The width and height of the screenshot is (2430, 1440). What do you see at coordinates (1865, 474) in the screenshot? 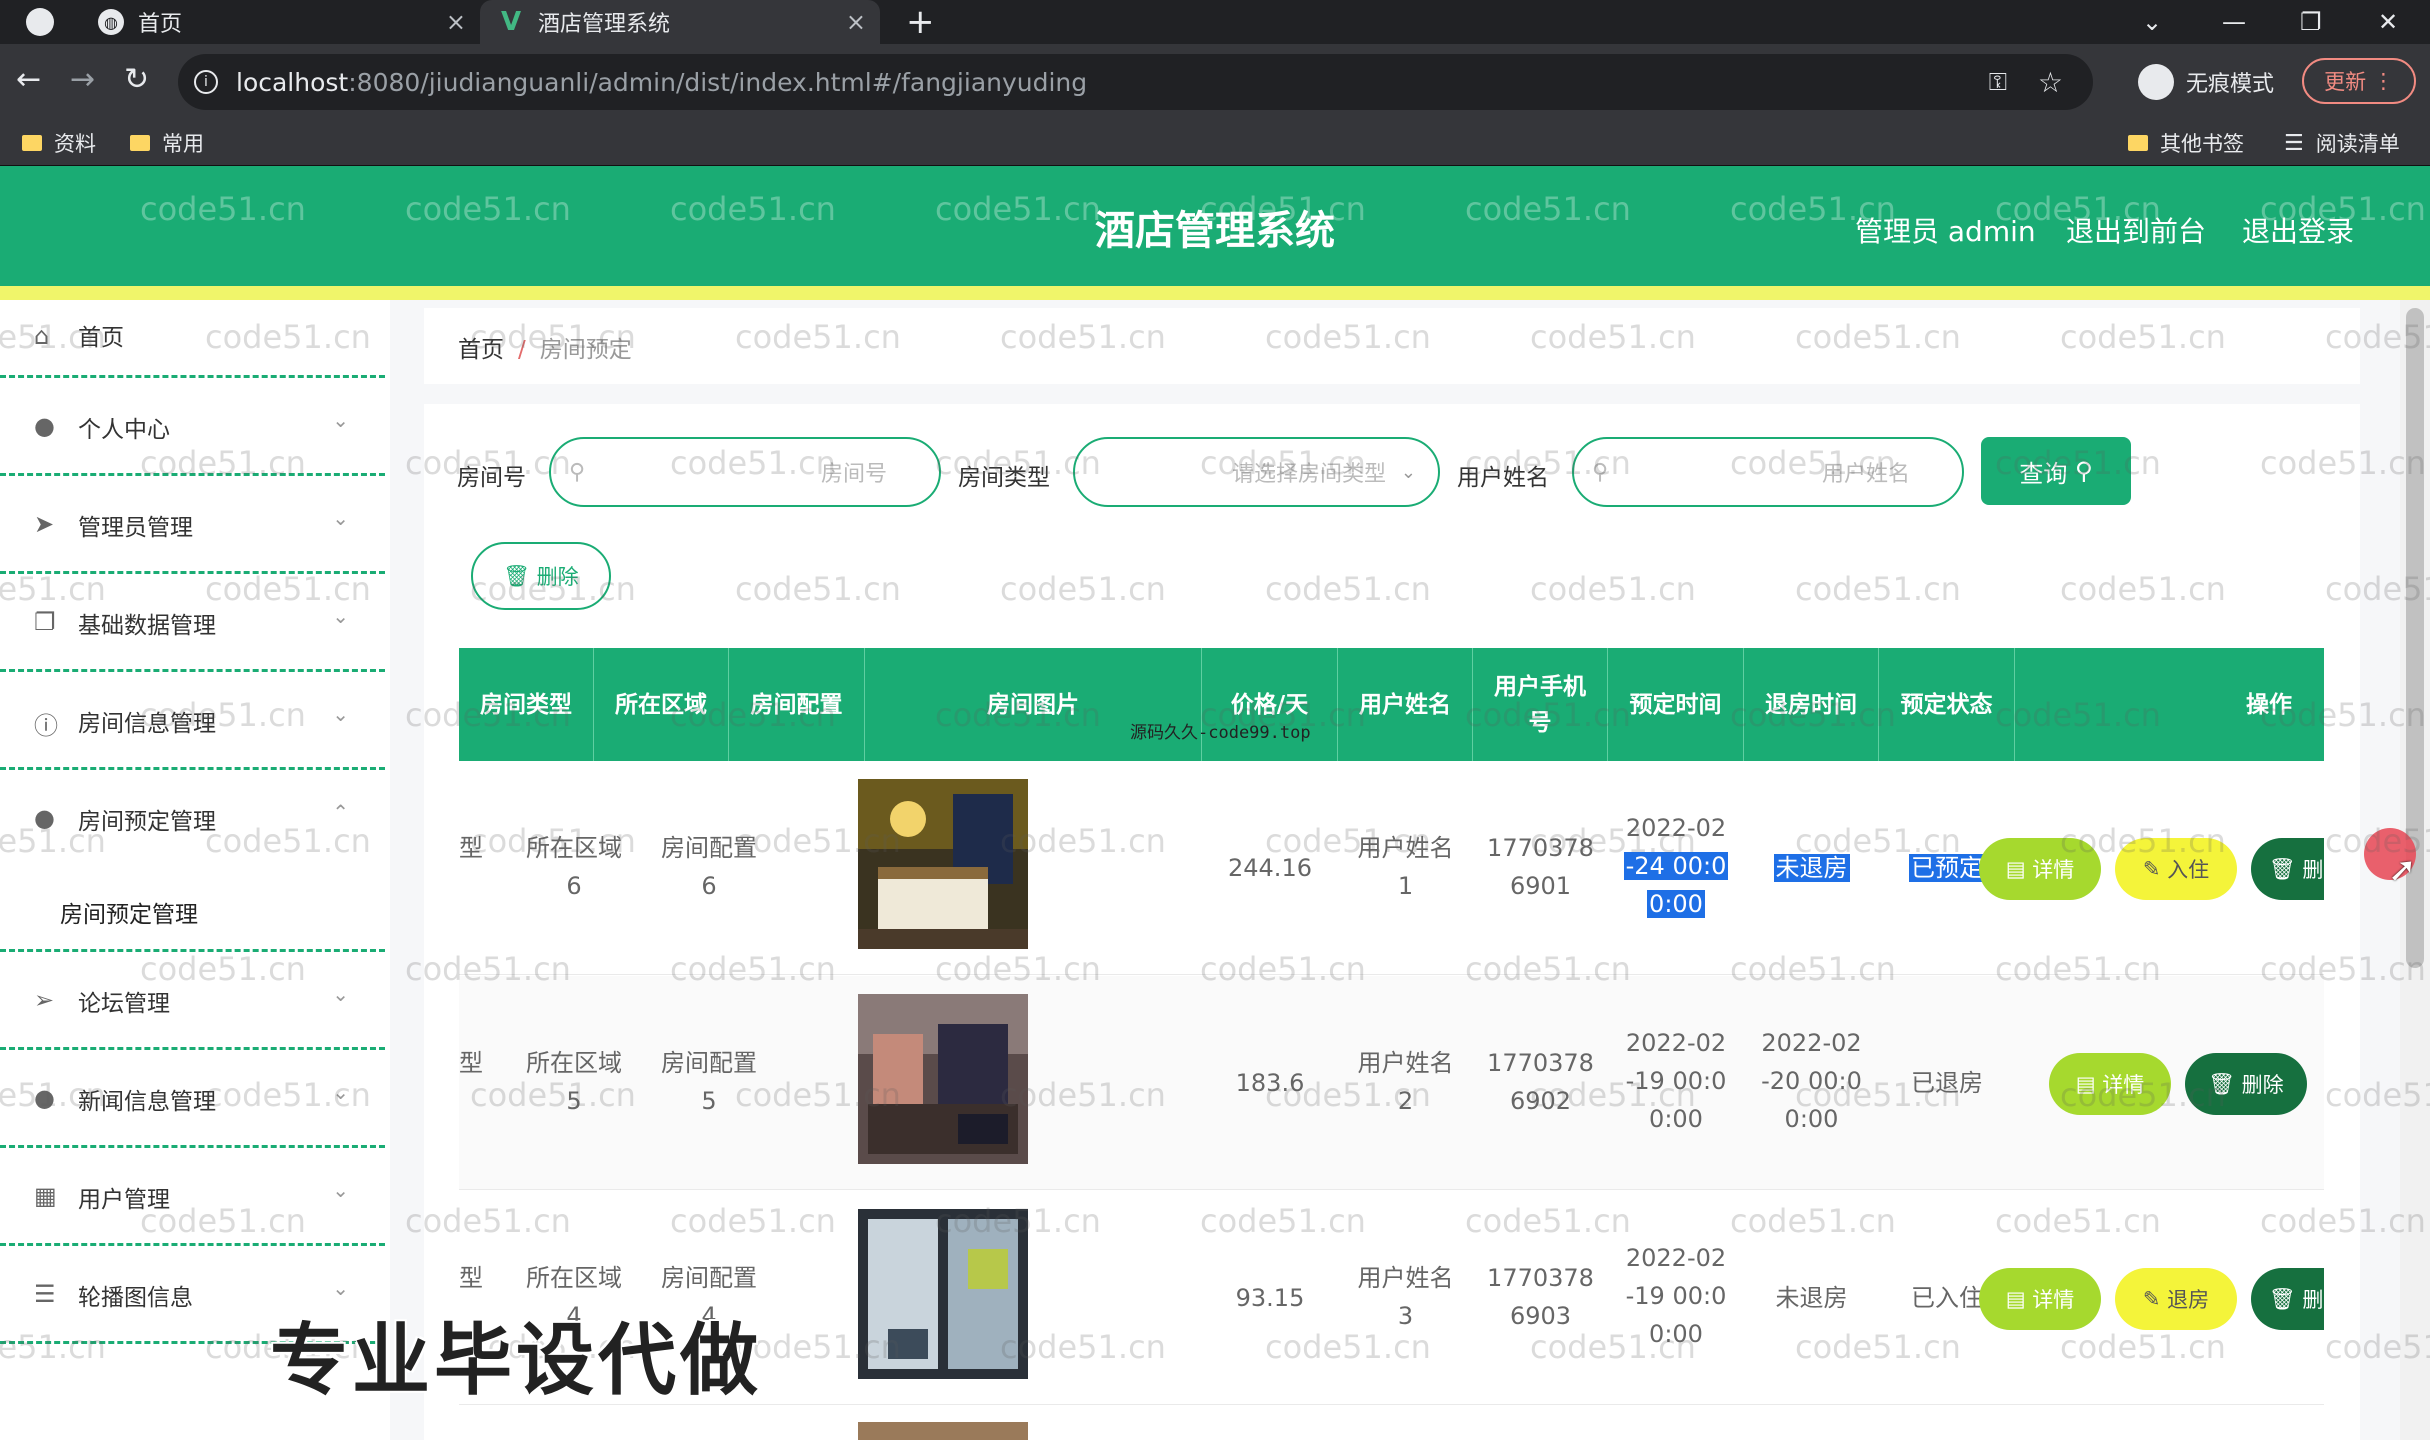
I see `user-name-placeholder: 用户姓名` at bounding box center [1865, 474].